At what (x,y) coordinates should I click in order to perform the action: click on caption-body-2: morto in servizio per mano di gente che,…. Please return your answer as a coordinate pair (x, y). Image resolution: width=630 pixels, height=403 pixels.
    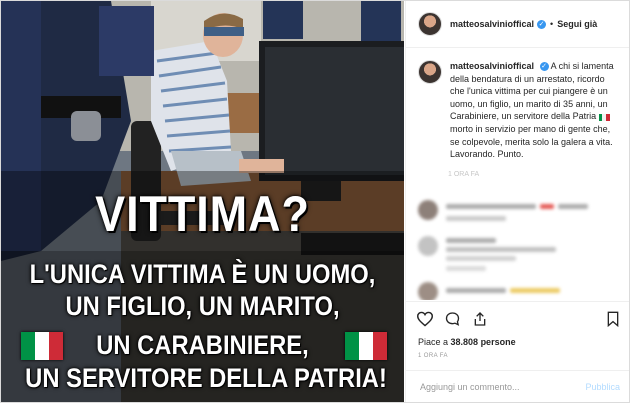
    Looking at the image, I should click on (531, 141).